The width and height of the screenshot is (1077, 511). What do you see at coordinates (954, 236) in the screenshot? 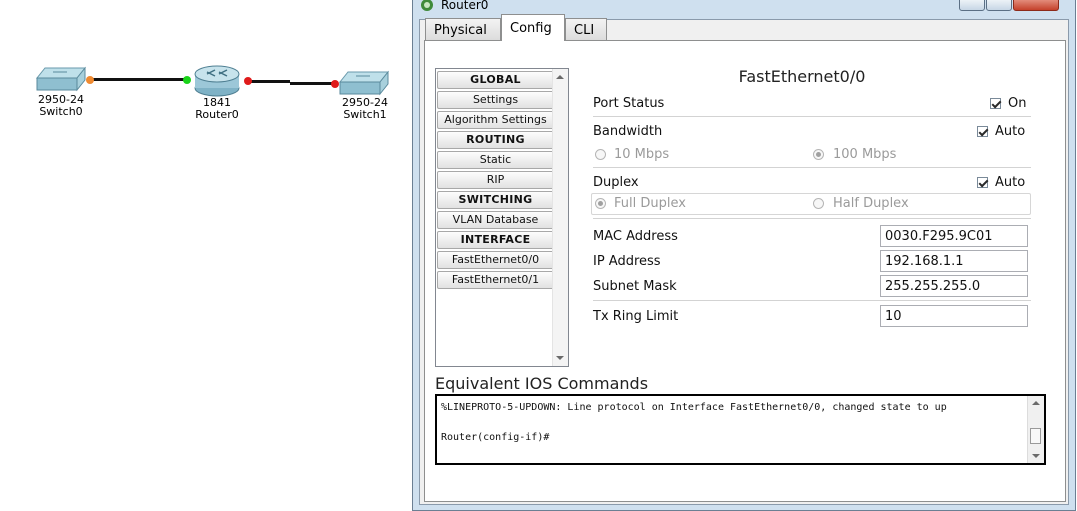
I see `mac-address-field: 0030.F295.9C01` at bounding box center [954, 236].